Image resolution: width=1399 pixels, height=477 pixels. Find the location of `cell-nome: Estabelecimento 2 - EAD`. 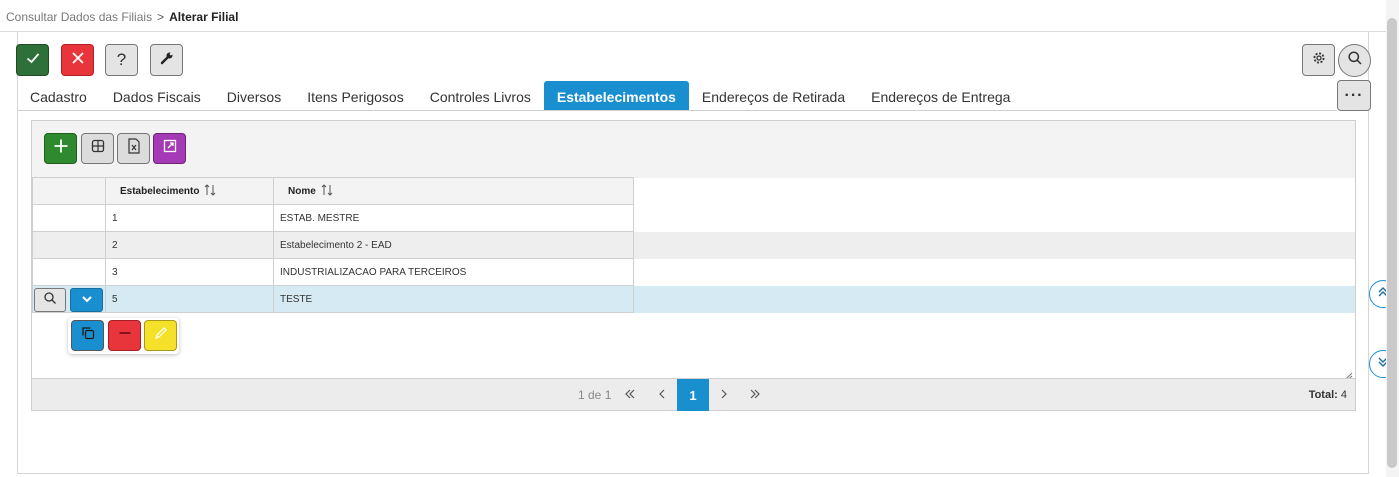

cell-nome: Estabelecimento 2 - EAD is located at coordinates (453, 245).